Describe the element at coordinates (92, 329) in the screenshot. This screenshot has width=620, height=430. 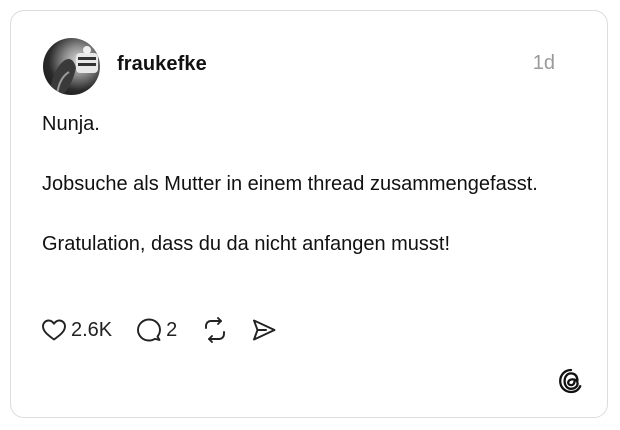
I see `like-count: 2.6K` at that location.